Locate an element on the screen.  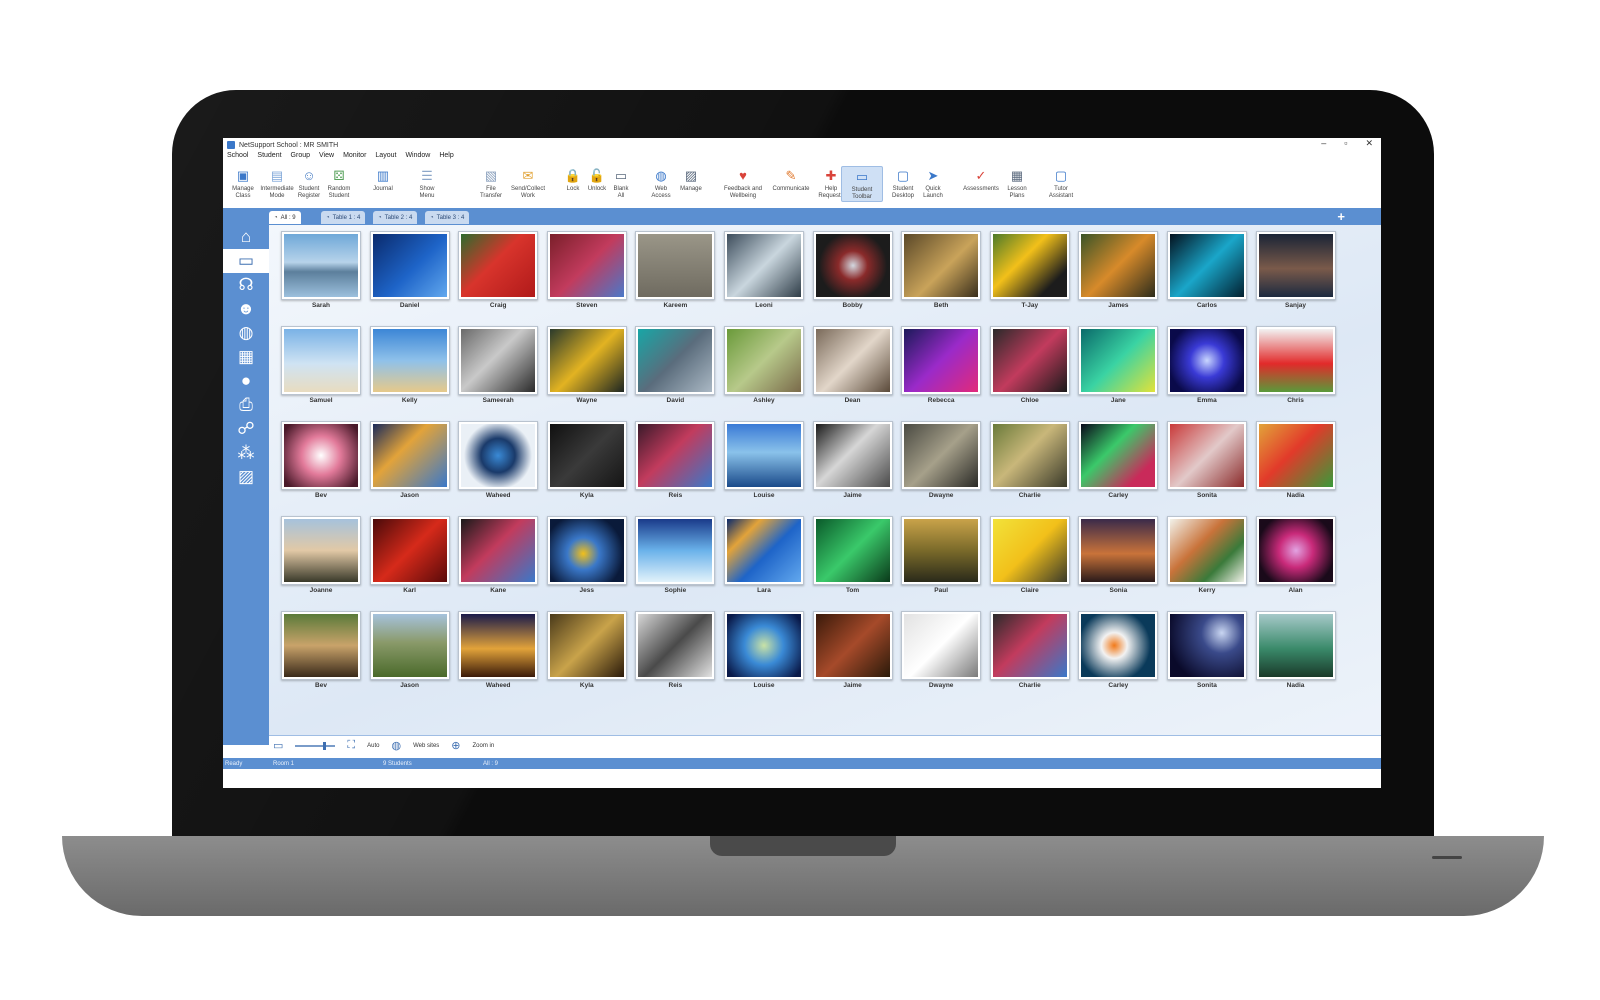
tab-group-3: ◔ Table 3 : 4 is located at coordinates (447, 217).